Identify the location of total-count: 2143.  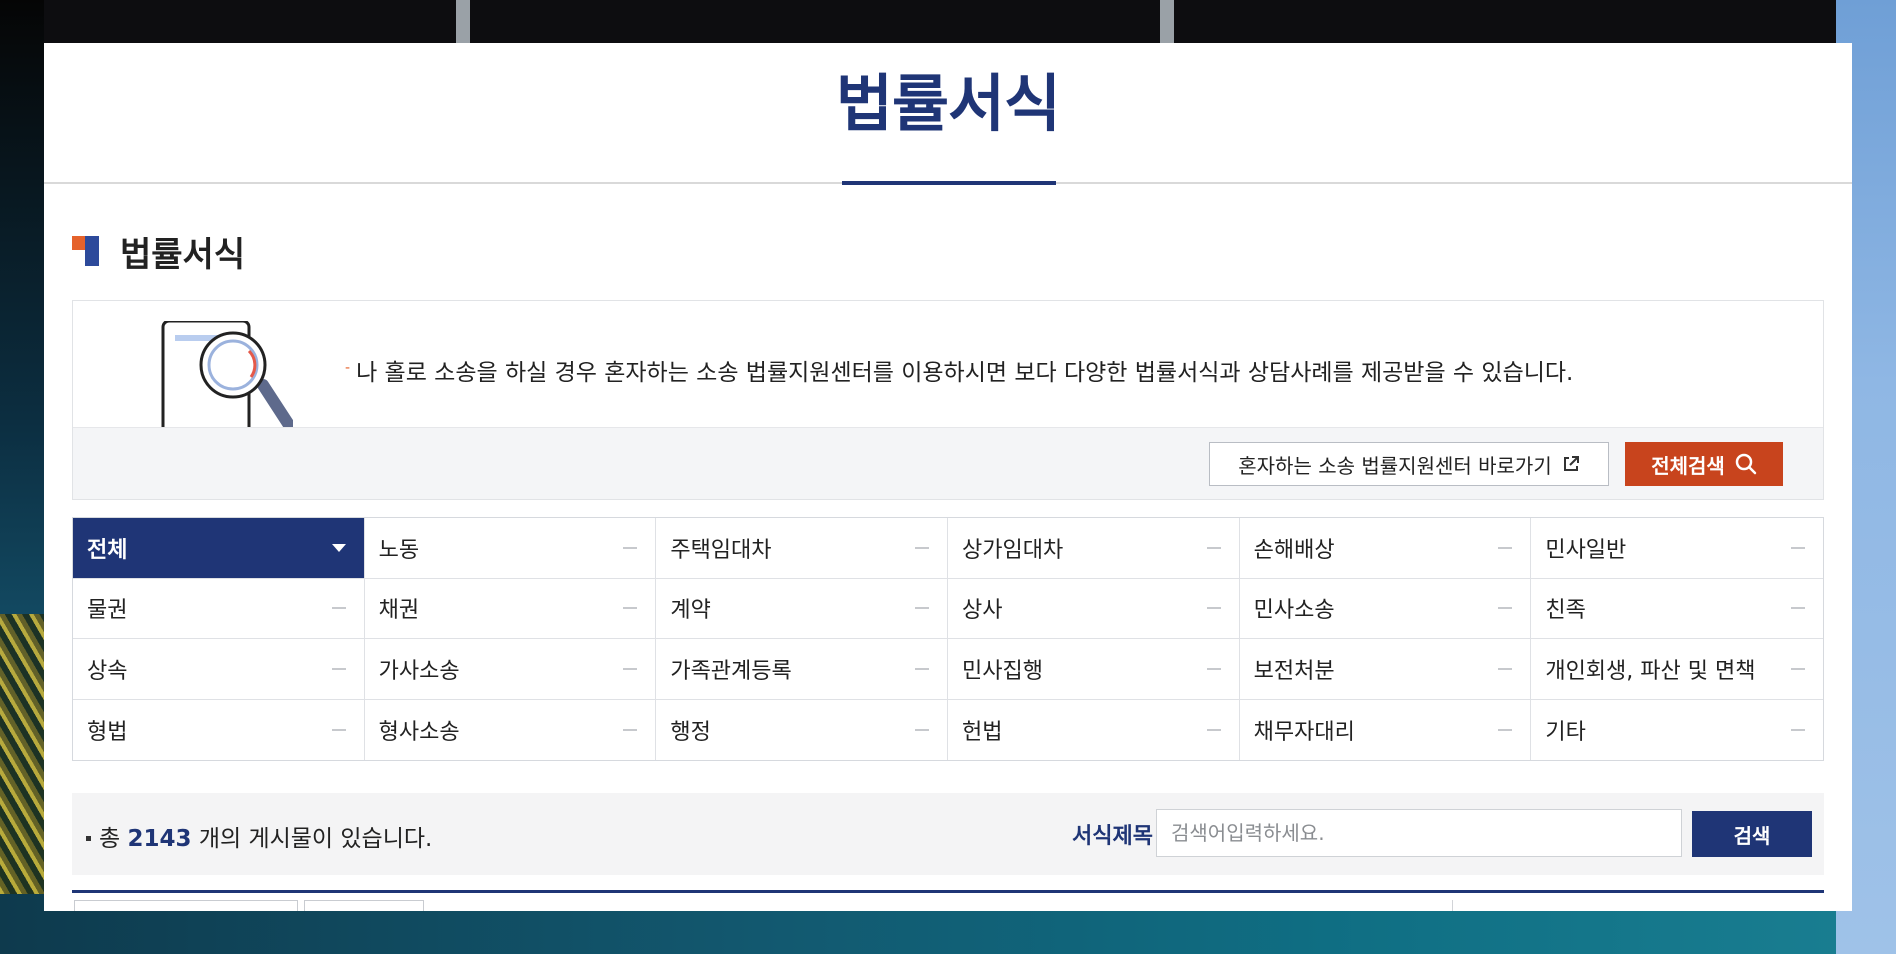
(159, 839).